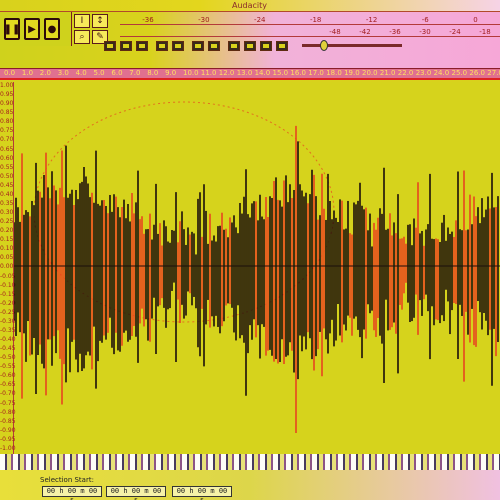 The width and height of the screenshot is (500, 500). Describe the element at coordinates (250, 46) in the screenshot. I see `zoom-out-button` at that location.